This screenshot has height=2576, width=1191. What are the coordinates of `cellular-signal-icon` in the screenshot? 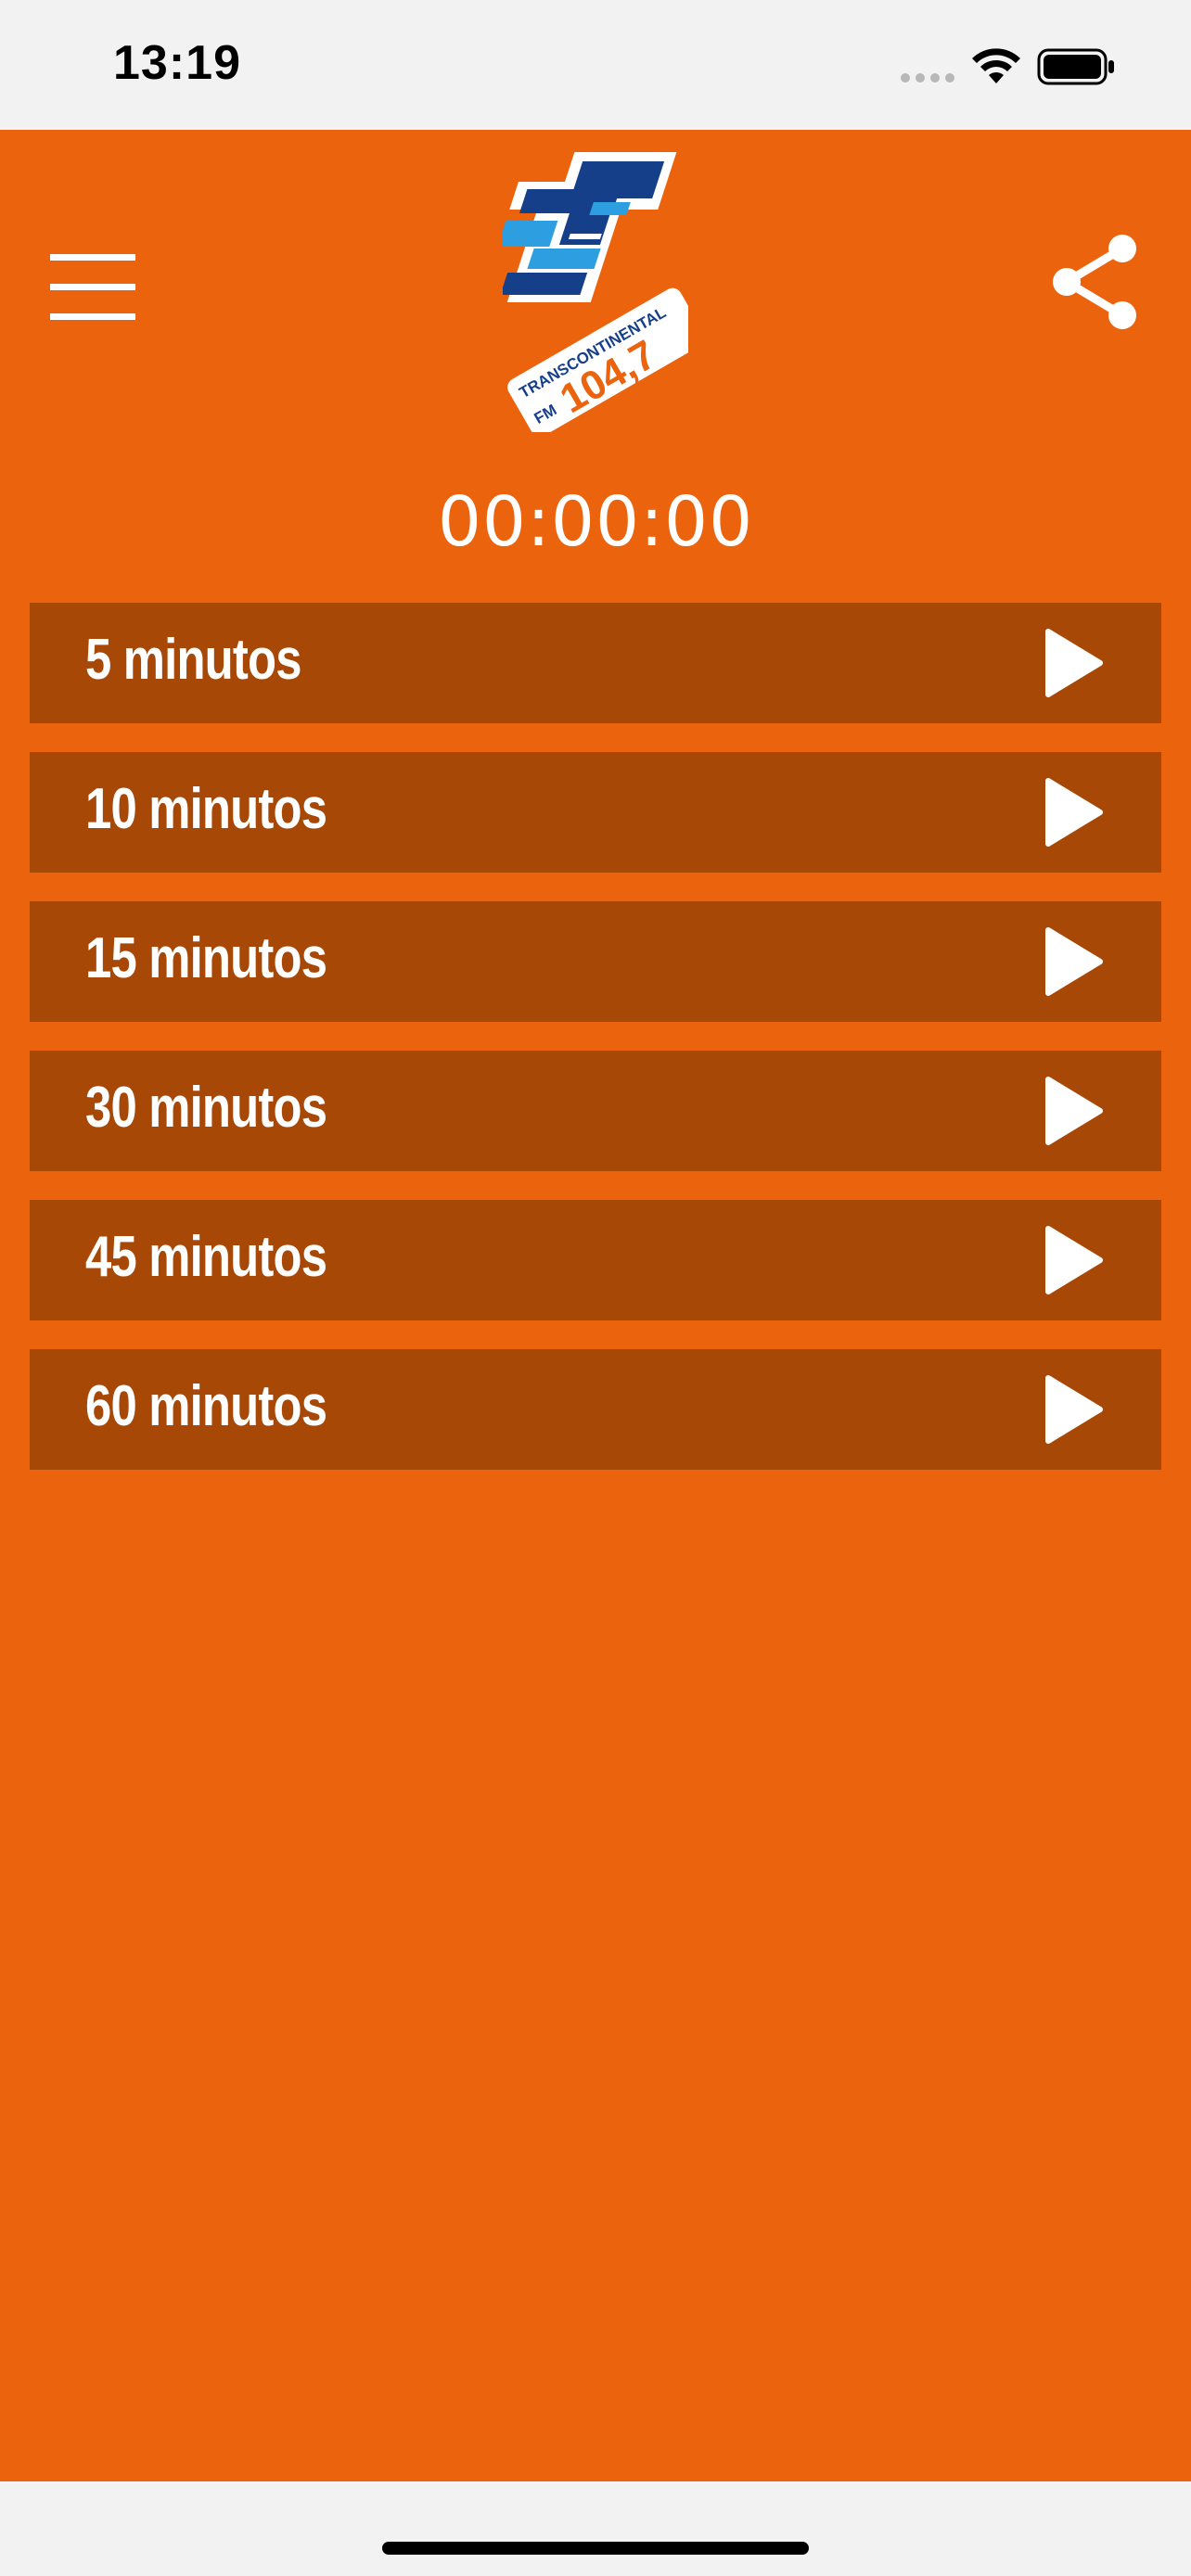 It's located at (927, 78).